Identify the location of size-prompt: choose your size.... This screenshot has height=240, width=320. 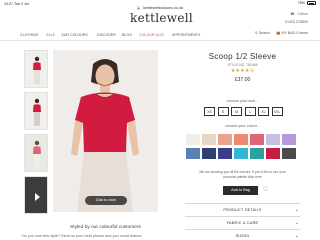
(242, 101).